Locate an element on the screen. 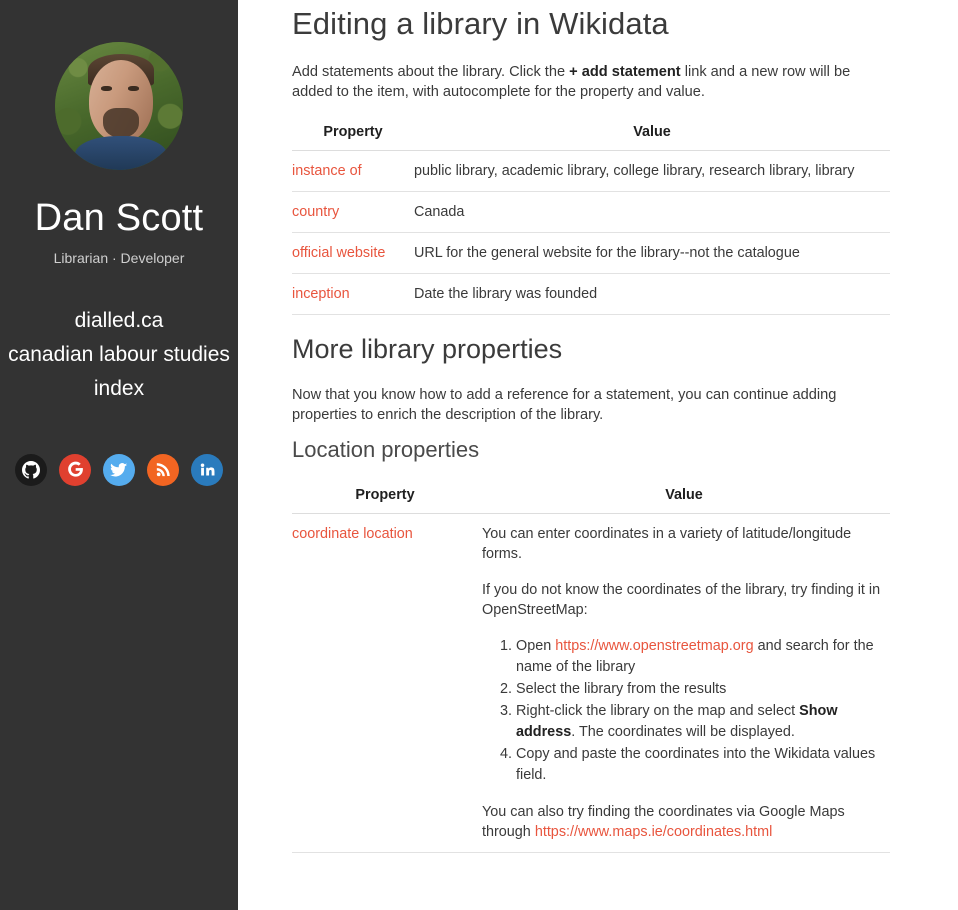 The image size is (958, 910). avatar-eye-right is located at coordinates (133, 88).